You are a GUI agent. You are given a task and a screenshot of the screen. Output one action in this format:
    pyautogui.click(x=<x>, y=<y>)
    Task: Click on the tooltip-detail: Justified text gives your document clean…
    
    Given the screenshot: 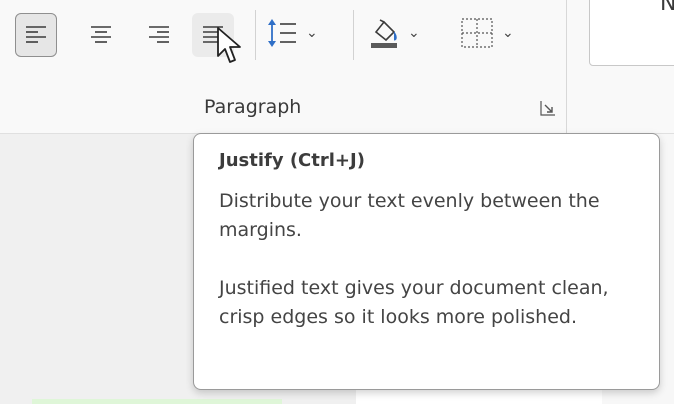 What is the action you would take?
    pyautogui.click(x=414, y=302)
    